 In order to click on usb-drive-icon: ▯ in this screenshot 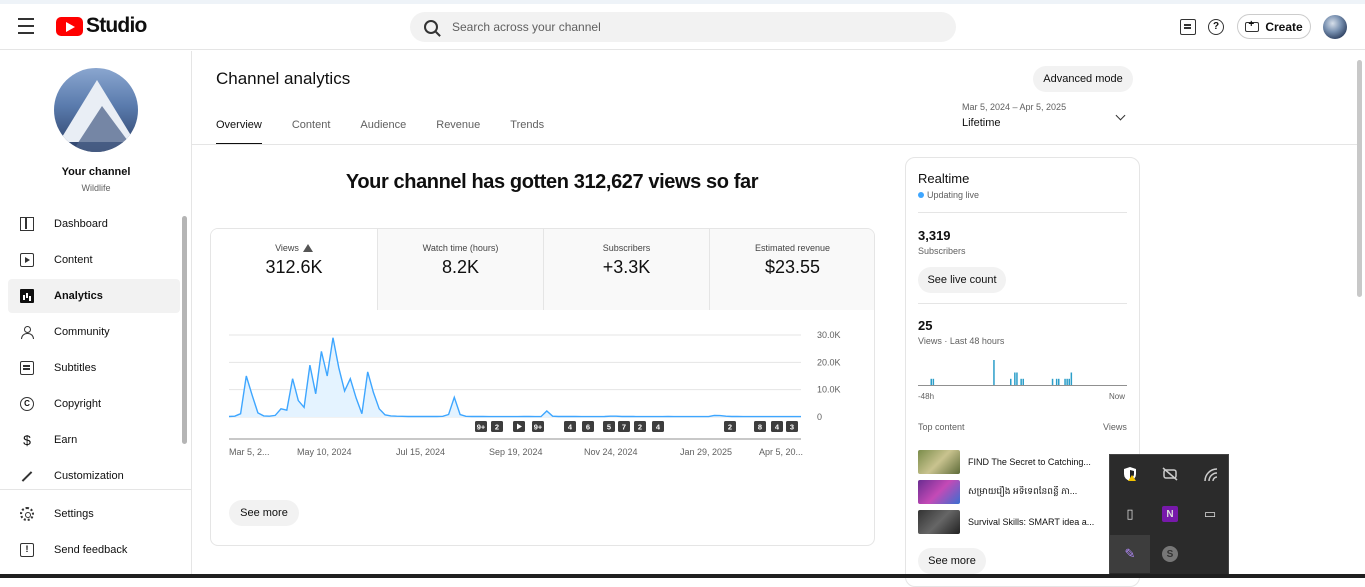, I will do `click(1130, 513)`.